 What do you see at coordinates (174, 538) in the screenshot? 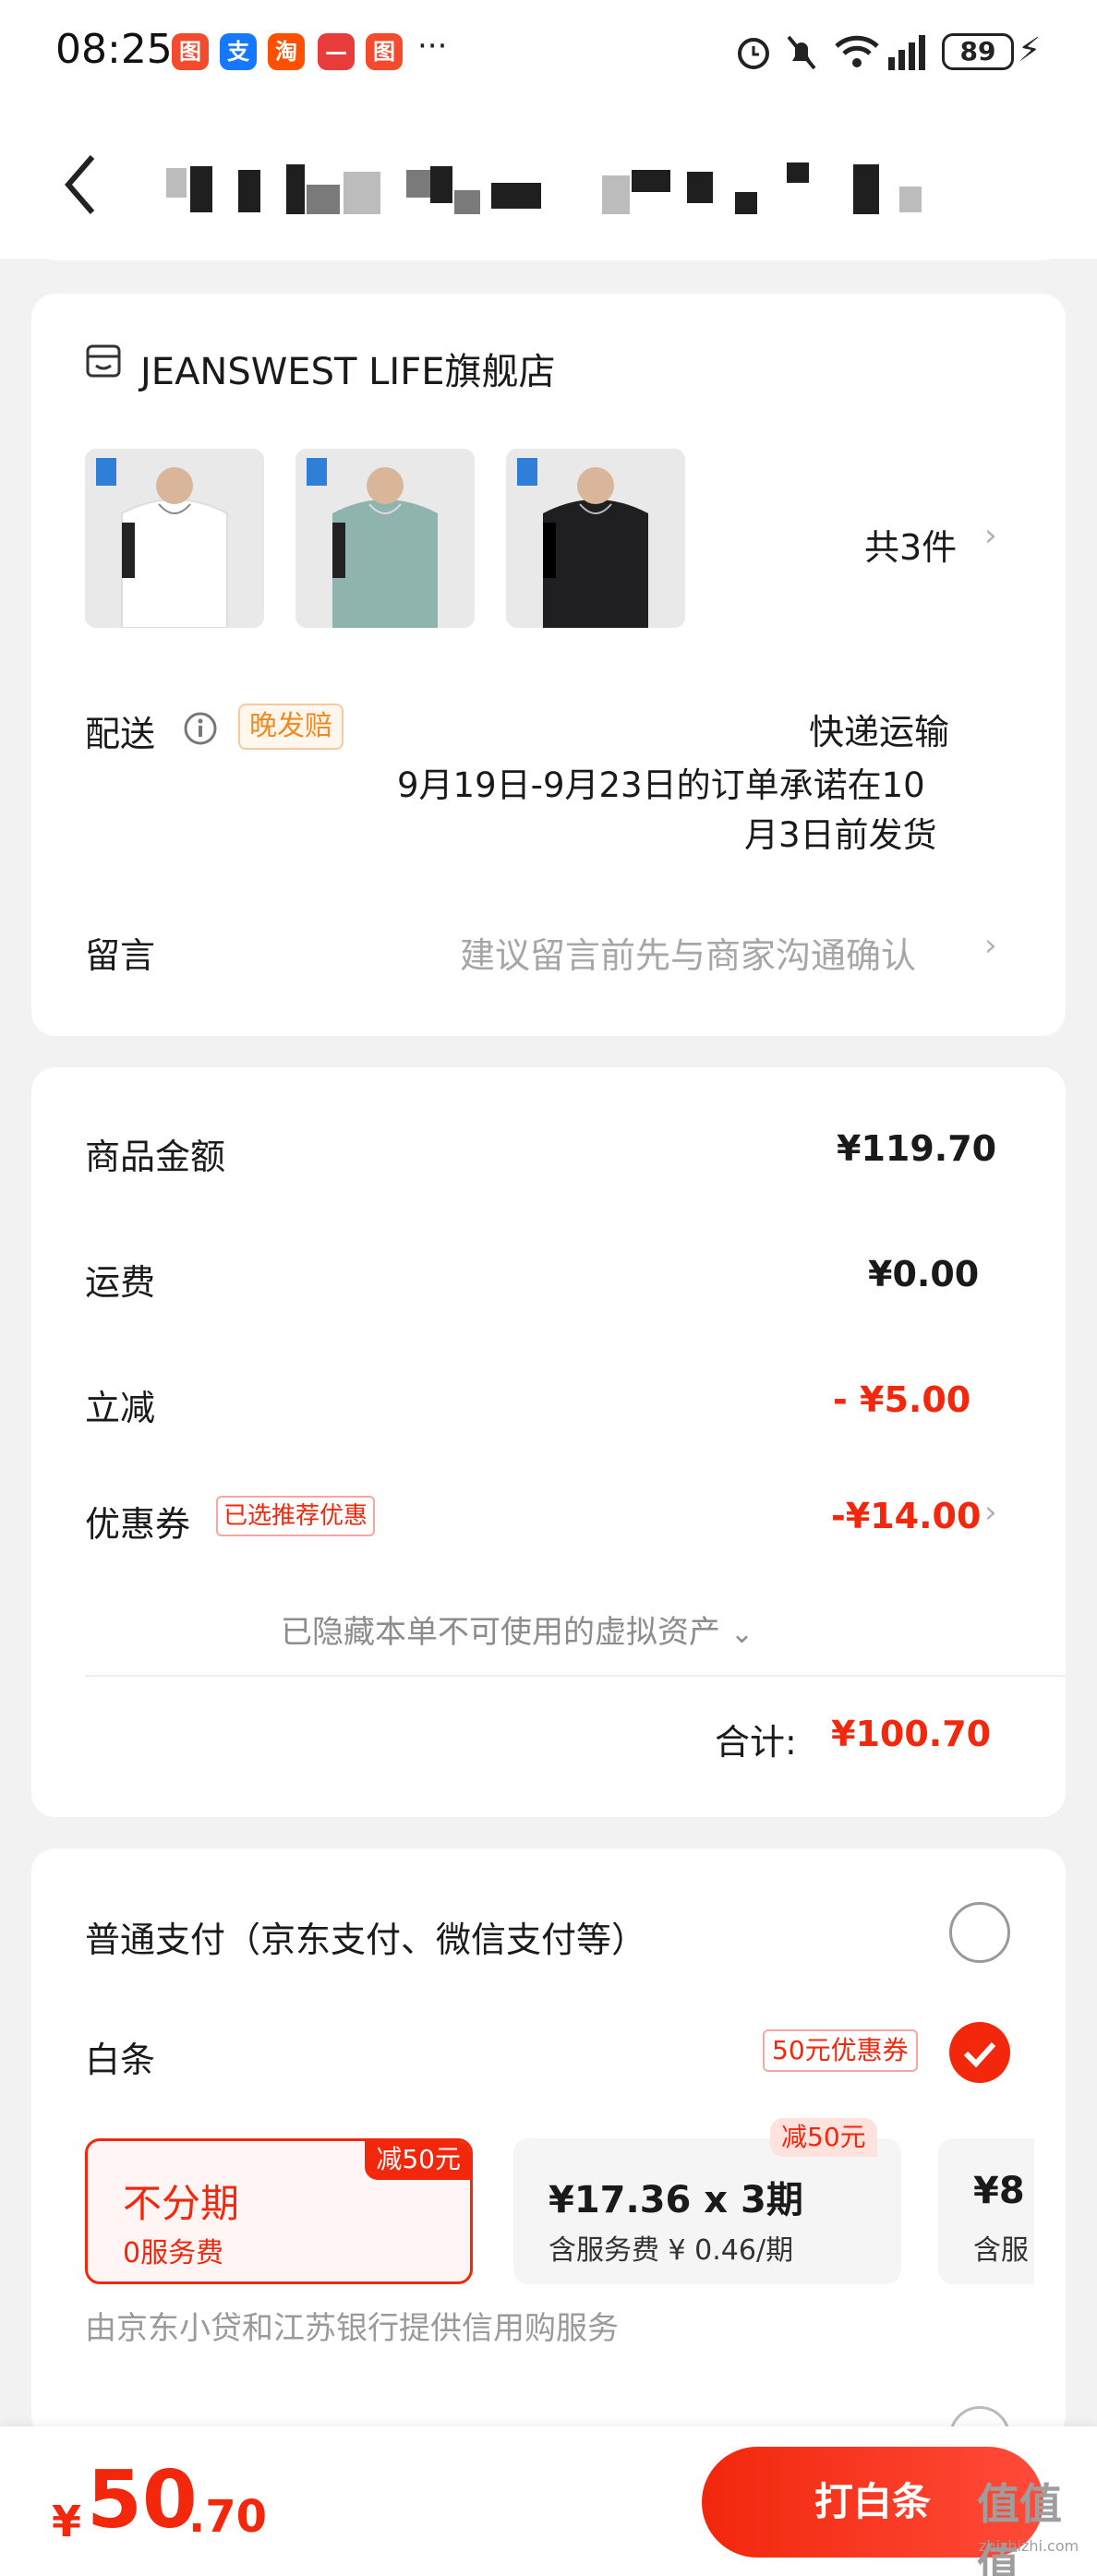
I see `product-thumbnail-white` at bounding box center [174, 538].